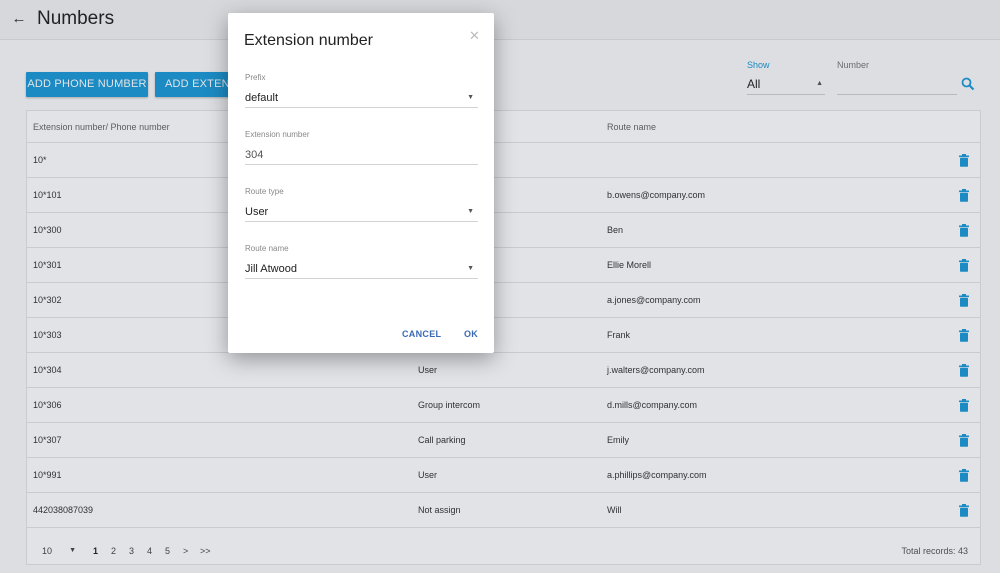 Image resolution: width=1000 pixels, height=573 pixels. What do you see at coordinates (267, 248) in the screenshot?
I see `route-name-label: Route name` at bounding box center [267, 248].